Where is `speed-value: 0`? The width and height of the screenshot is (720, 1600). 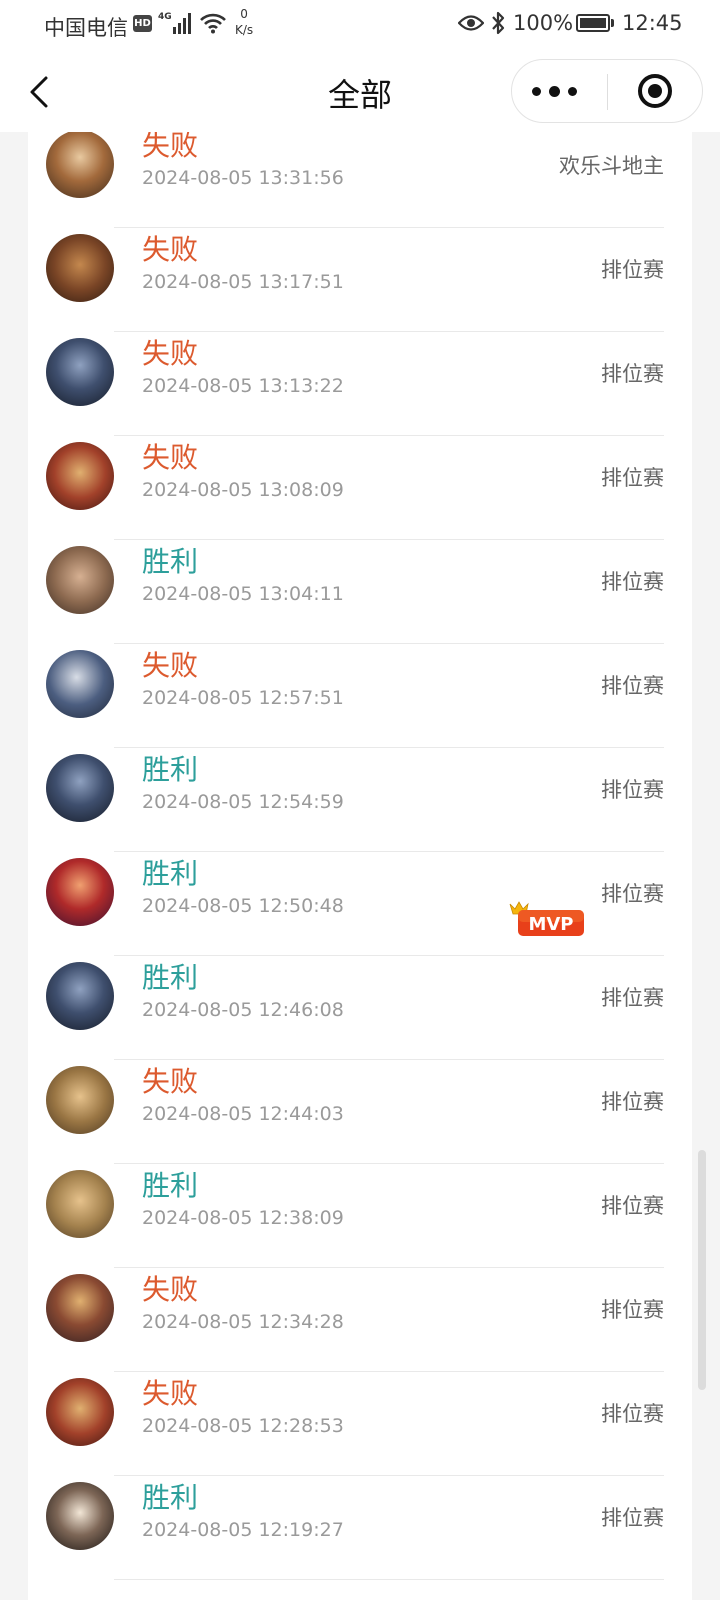 speed-value: 0 is located at coordinates (244, 14).